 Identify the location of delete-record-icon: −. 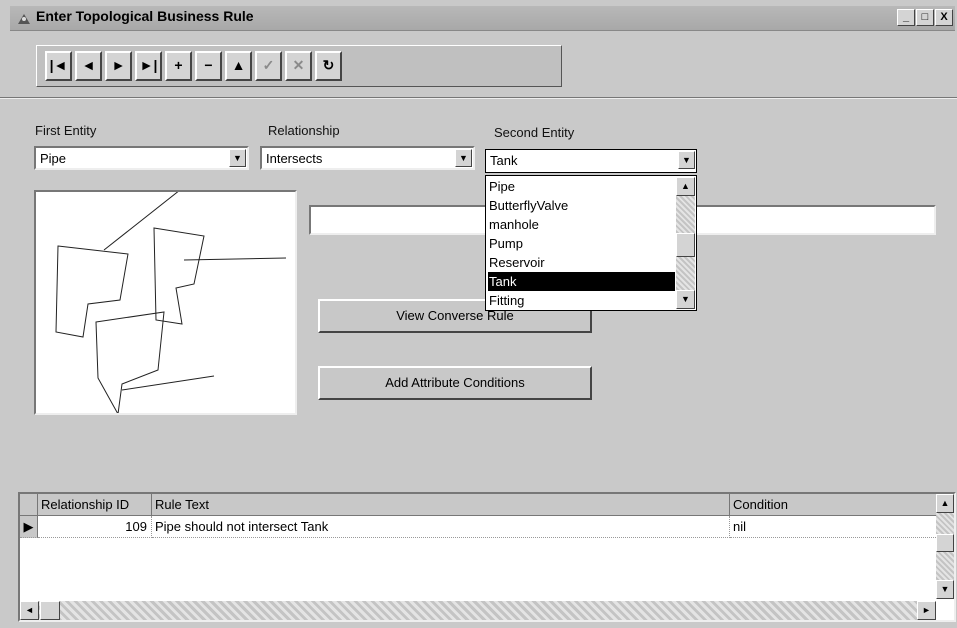
(208, 65).